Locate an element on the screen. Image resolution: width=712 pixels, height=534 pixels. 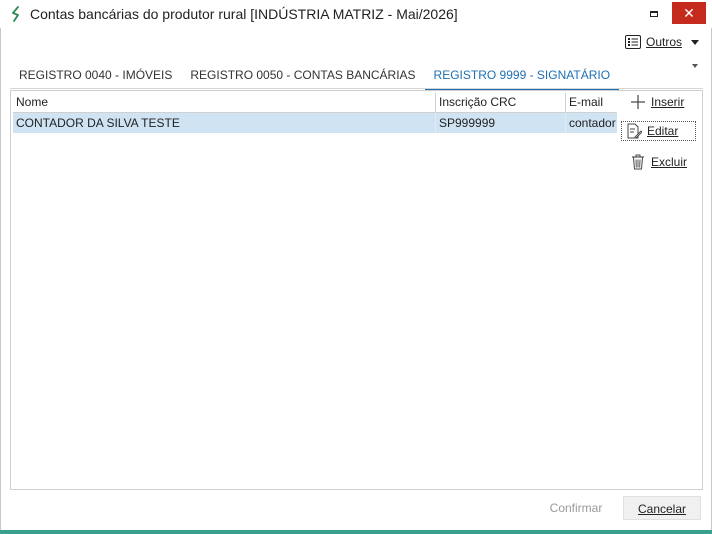
tab-registro-9999: REGISTRO 9999 - SIGNATÁRIO is located at coordinates (522, 76).